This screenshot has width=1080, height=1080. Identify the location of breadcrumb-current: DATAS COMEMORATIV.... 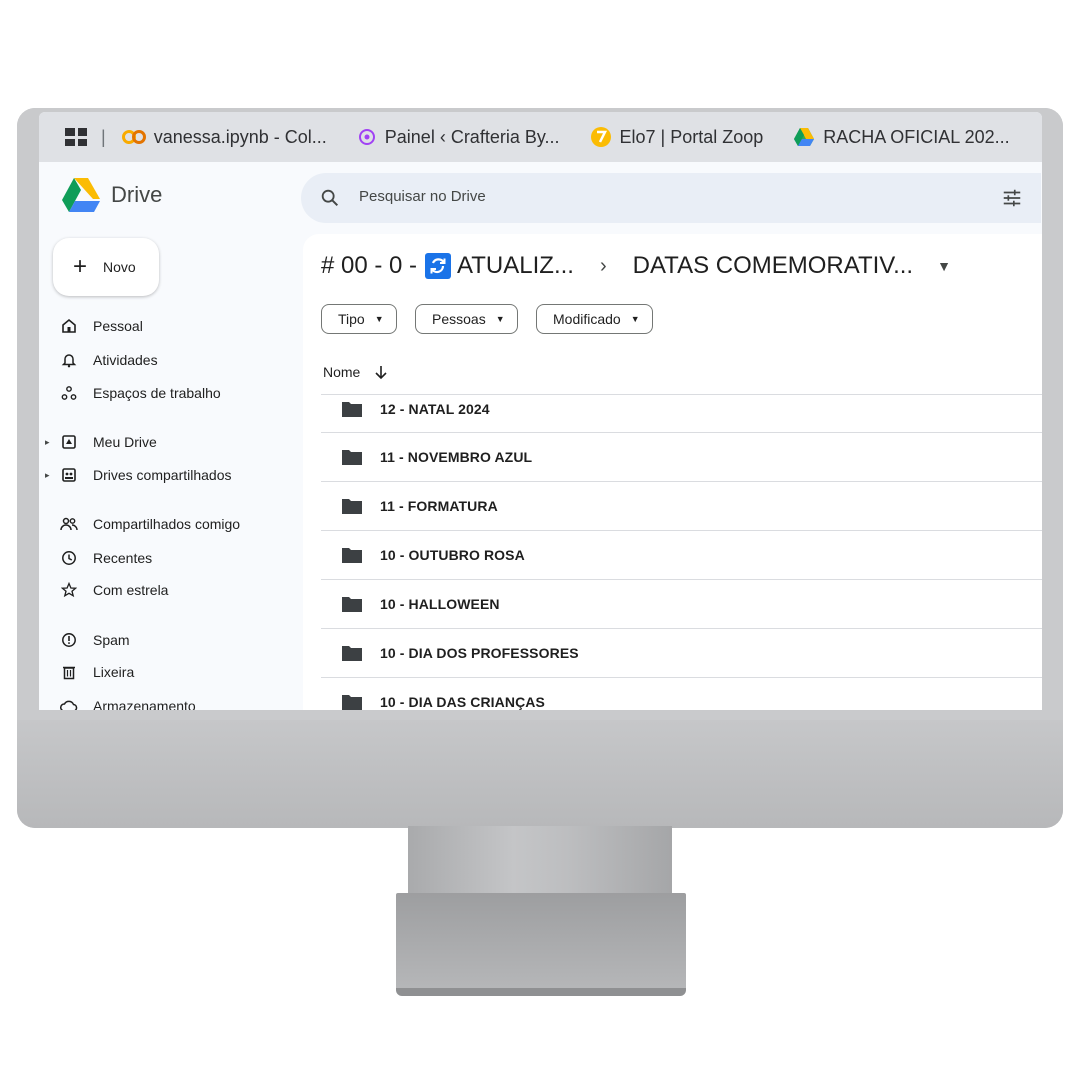
(773, 266).